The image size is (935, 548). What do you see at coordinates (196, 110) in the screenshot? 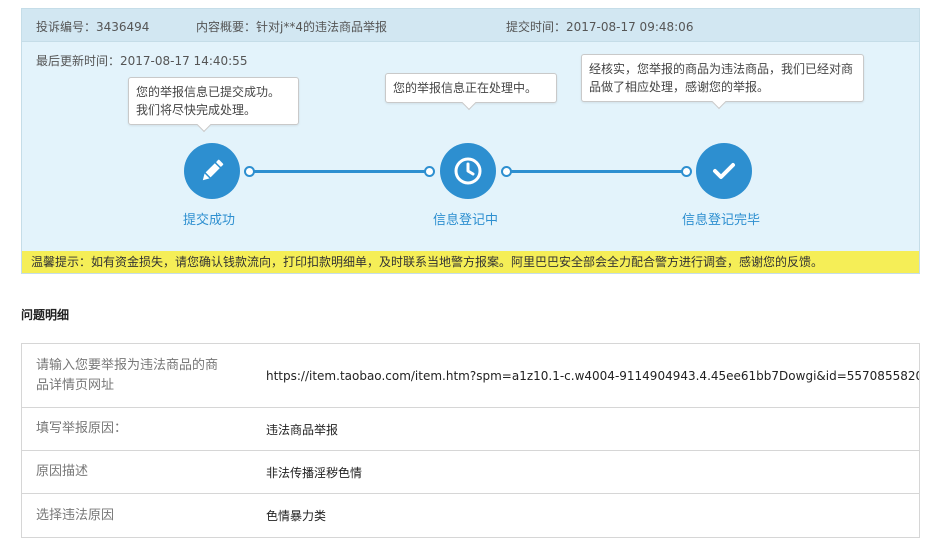
I see `step-1-bubble-line-2: 我们将尽快完成处理。` at bounding box center [196, 110].